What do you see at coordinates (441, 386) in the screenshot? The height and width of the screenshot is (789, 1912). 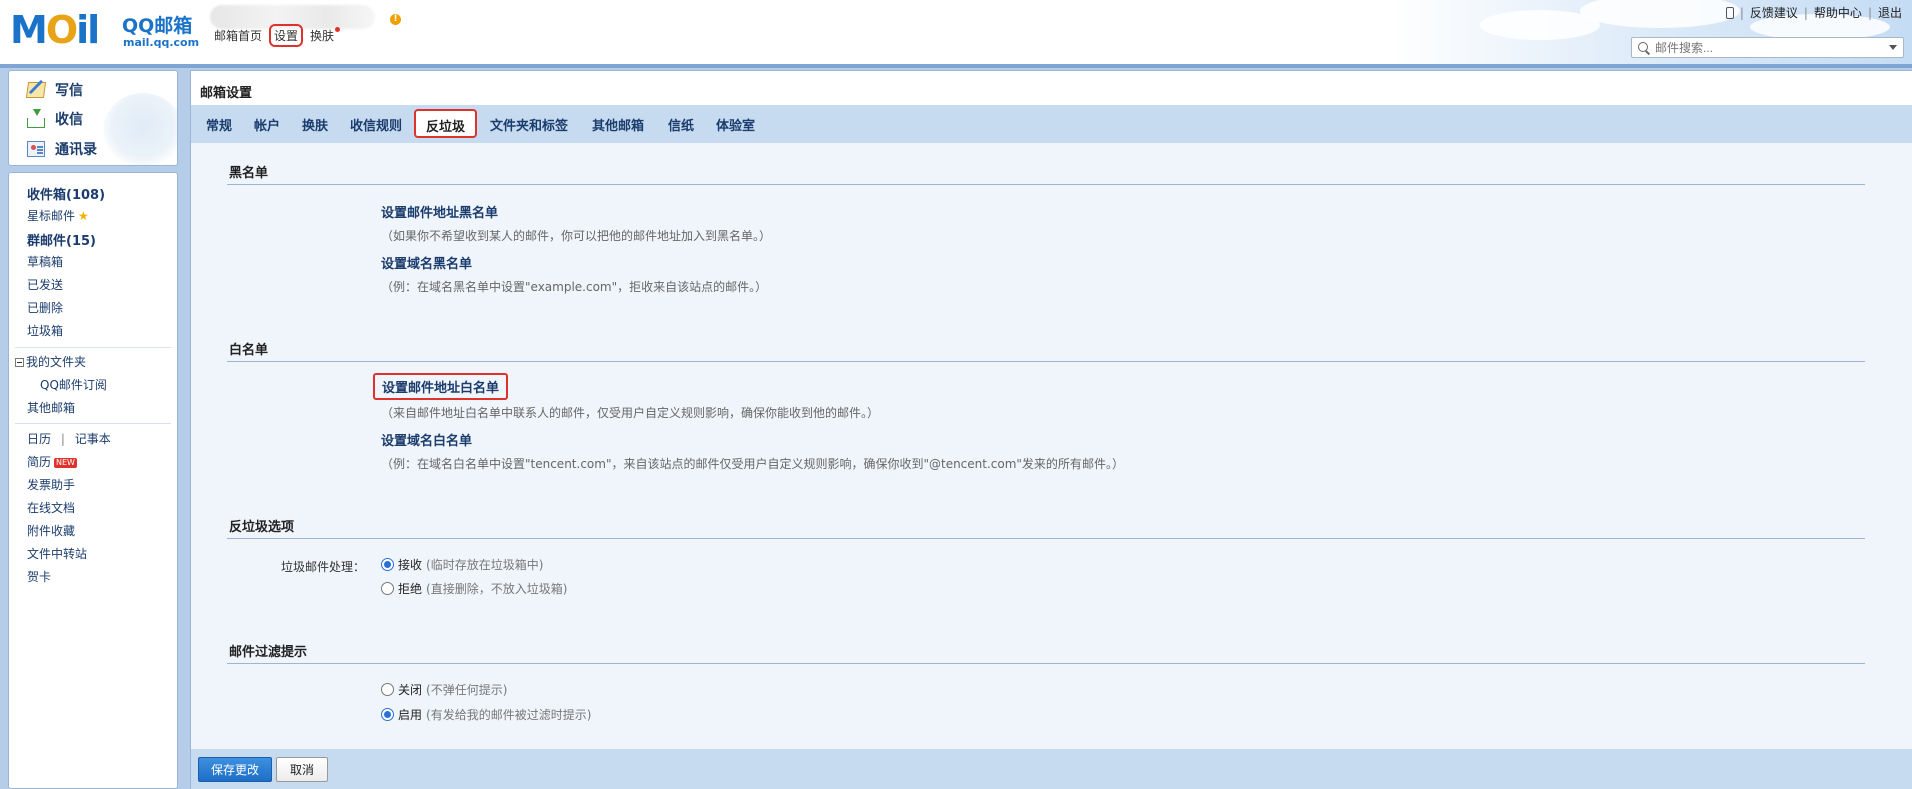 I see `whitelist-address-link: 设置邮件地址白名单` at bounding box center [441, 386].